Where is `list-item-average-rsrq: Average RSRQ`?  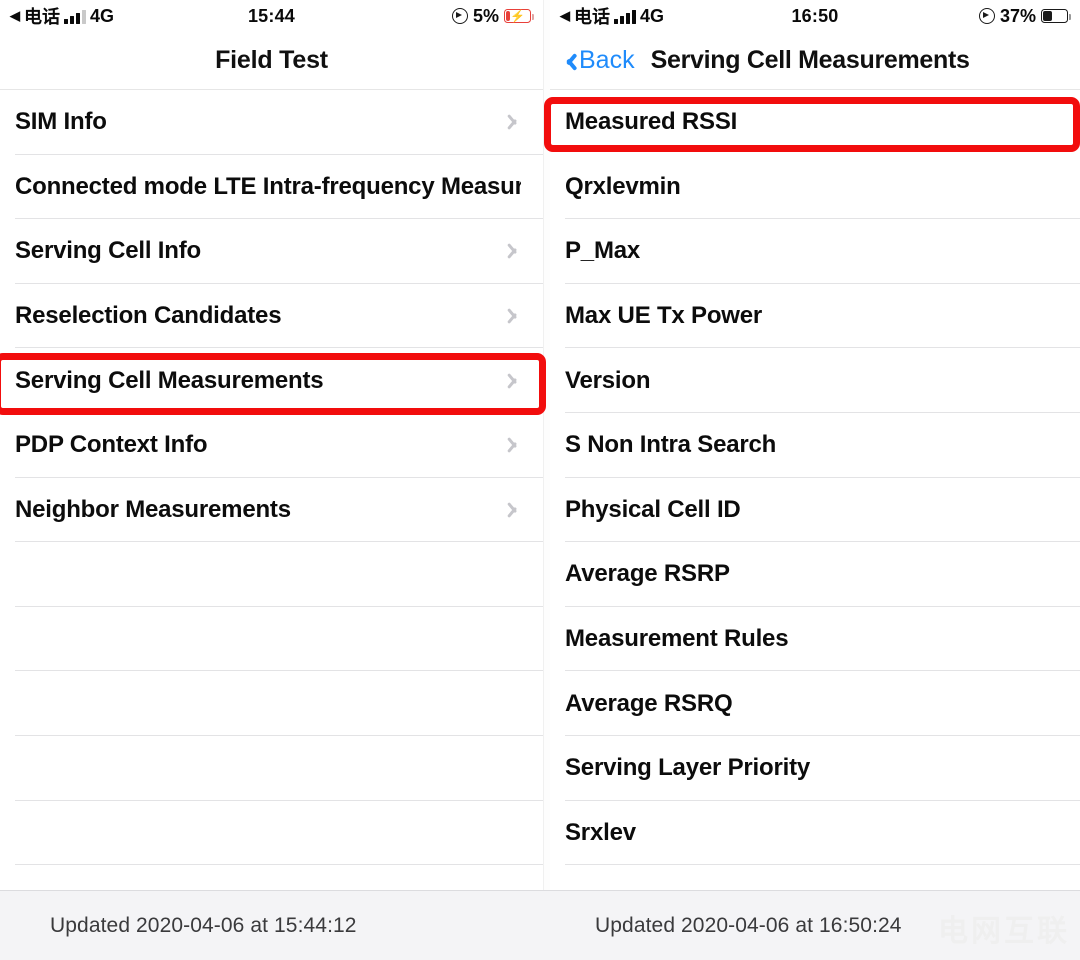
list-item-average-rsrq: Average RSRQ is located at coordinates (815, 703).